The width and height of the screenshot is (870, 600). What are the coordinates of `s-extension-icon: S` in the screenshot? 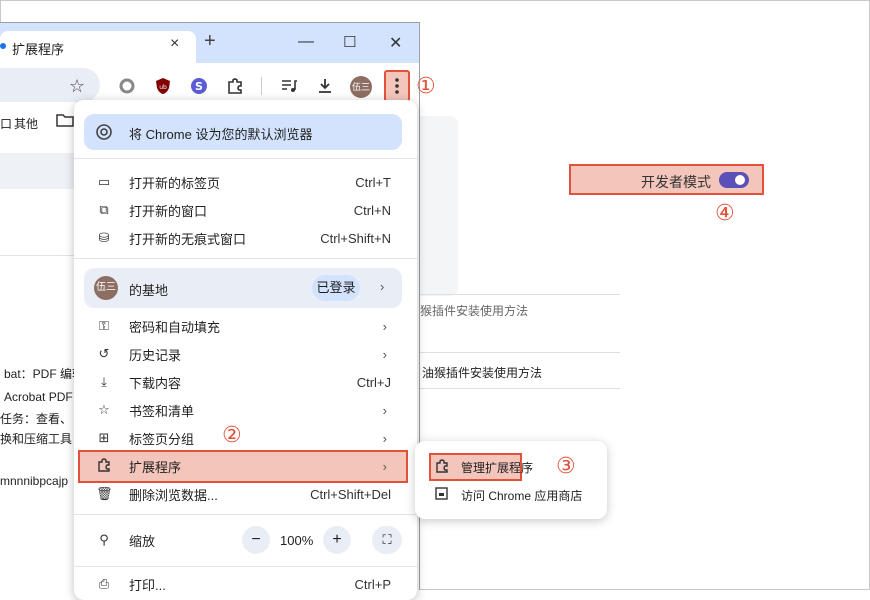 It's located at (199, 86).